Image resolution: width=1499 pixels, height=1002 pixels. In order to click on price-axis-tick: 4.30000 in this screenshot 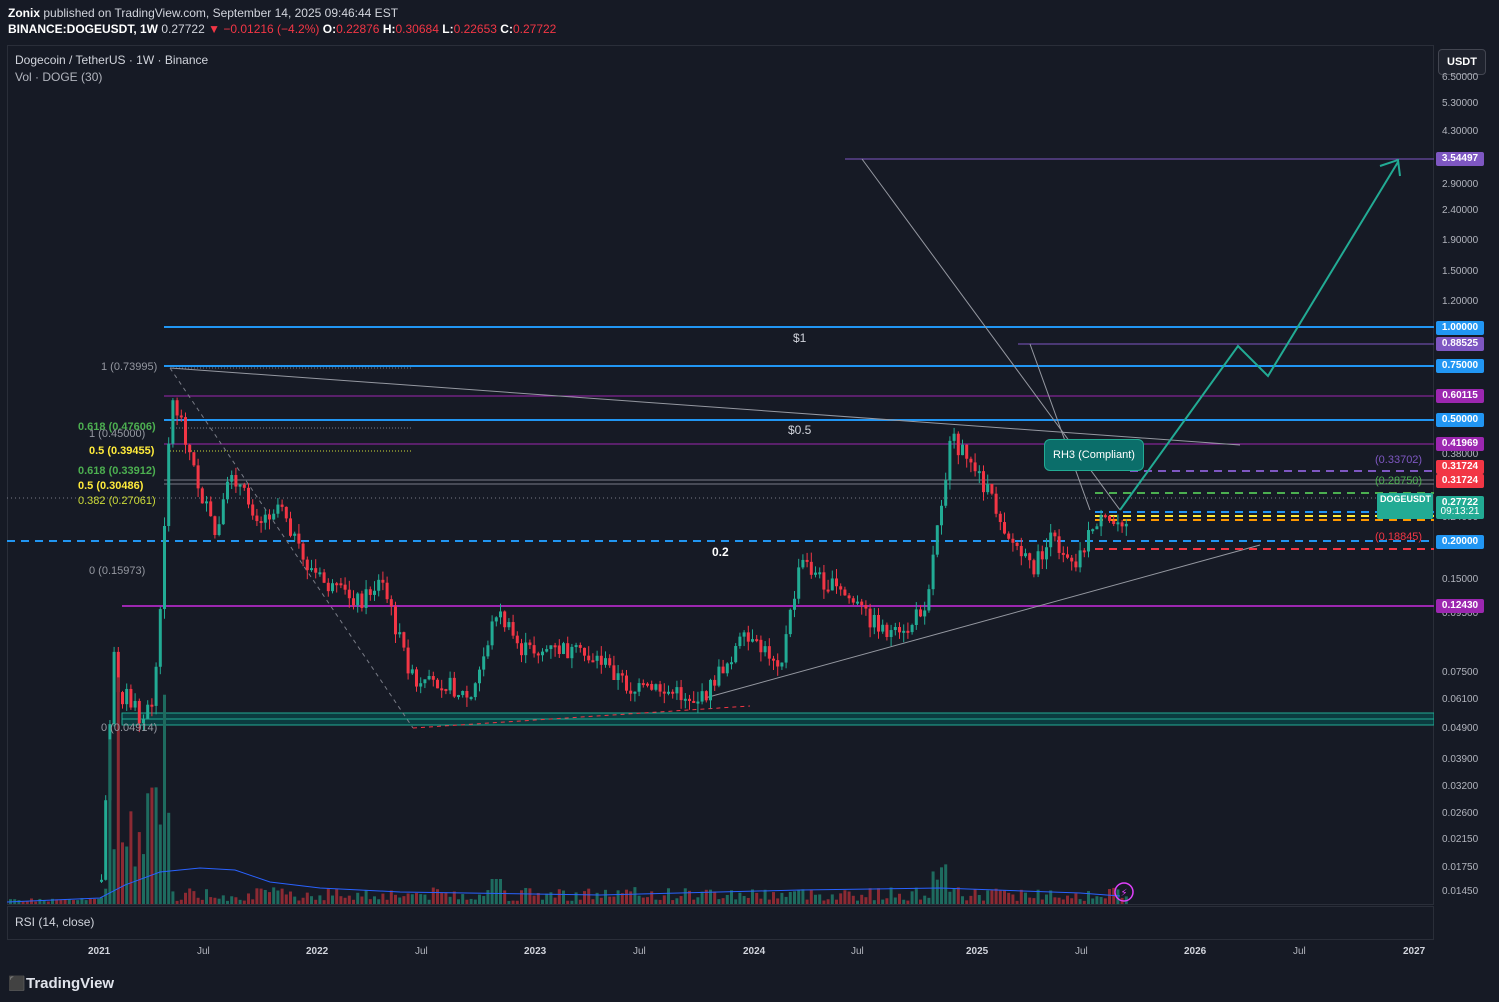, I will do `click(1460, 131)`.